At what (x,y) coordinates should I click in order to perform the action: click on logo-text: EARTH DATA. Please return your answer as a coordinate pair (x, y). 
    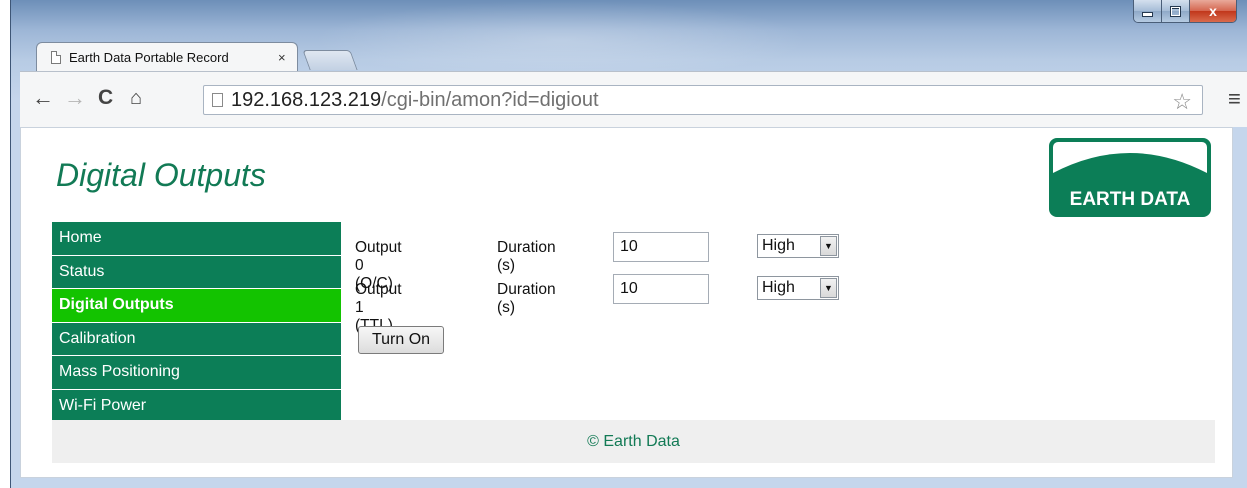
    Looking at the image, I should click on (1130, 199).